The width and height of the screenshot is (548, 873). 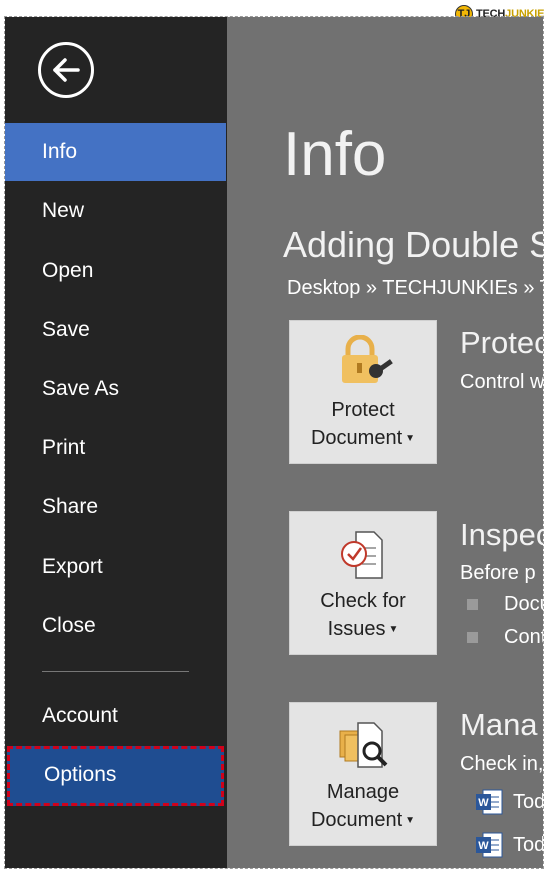 What do you see at coordinates (363, 424) in the screenshot?
I see `protect-document-label: Protect Document ▼` at bounding box center [363, 424].